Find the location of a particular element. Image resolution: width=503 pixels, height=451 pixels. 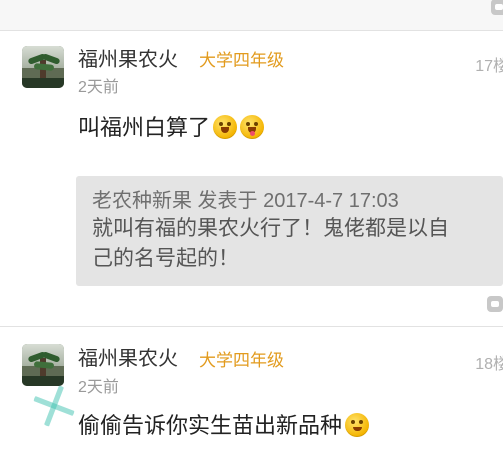

laugh-emoji-icon is located at coordinates (225, 127).